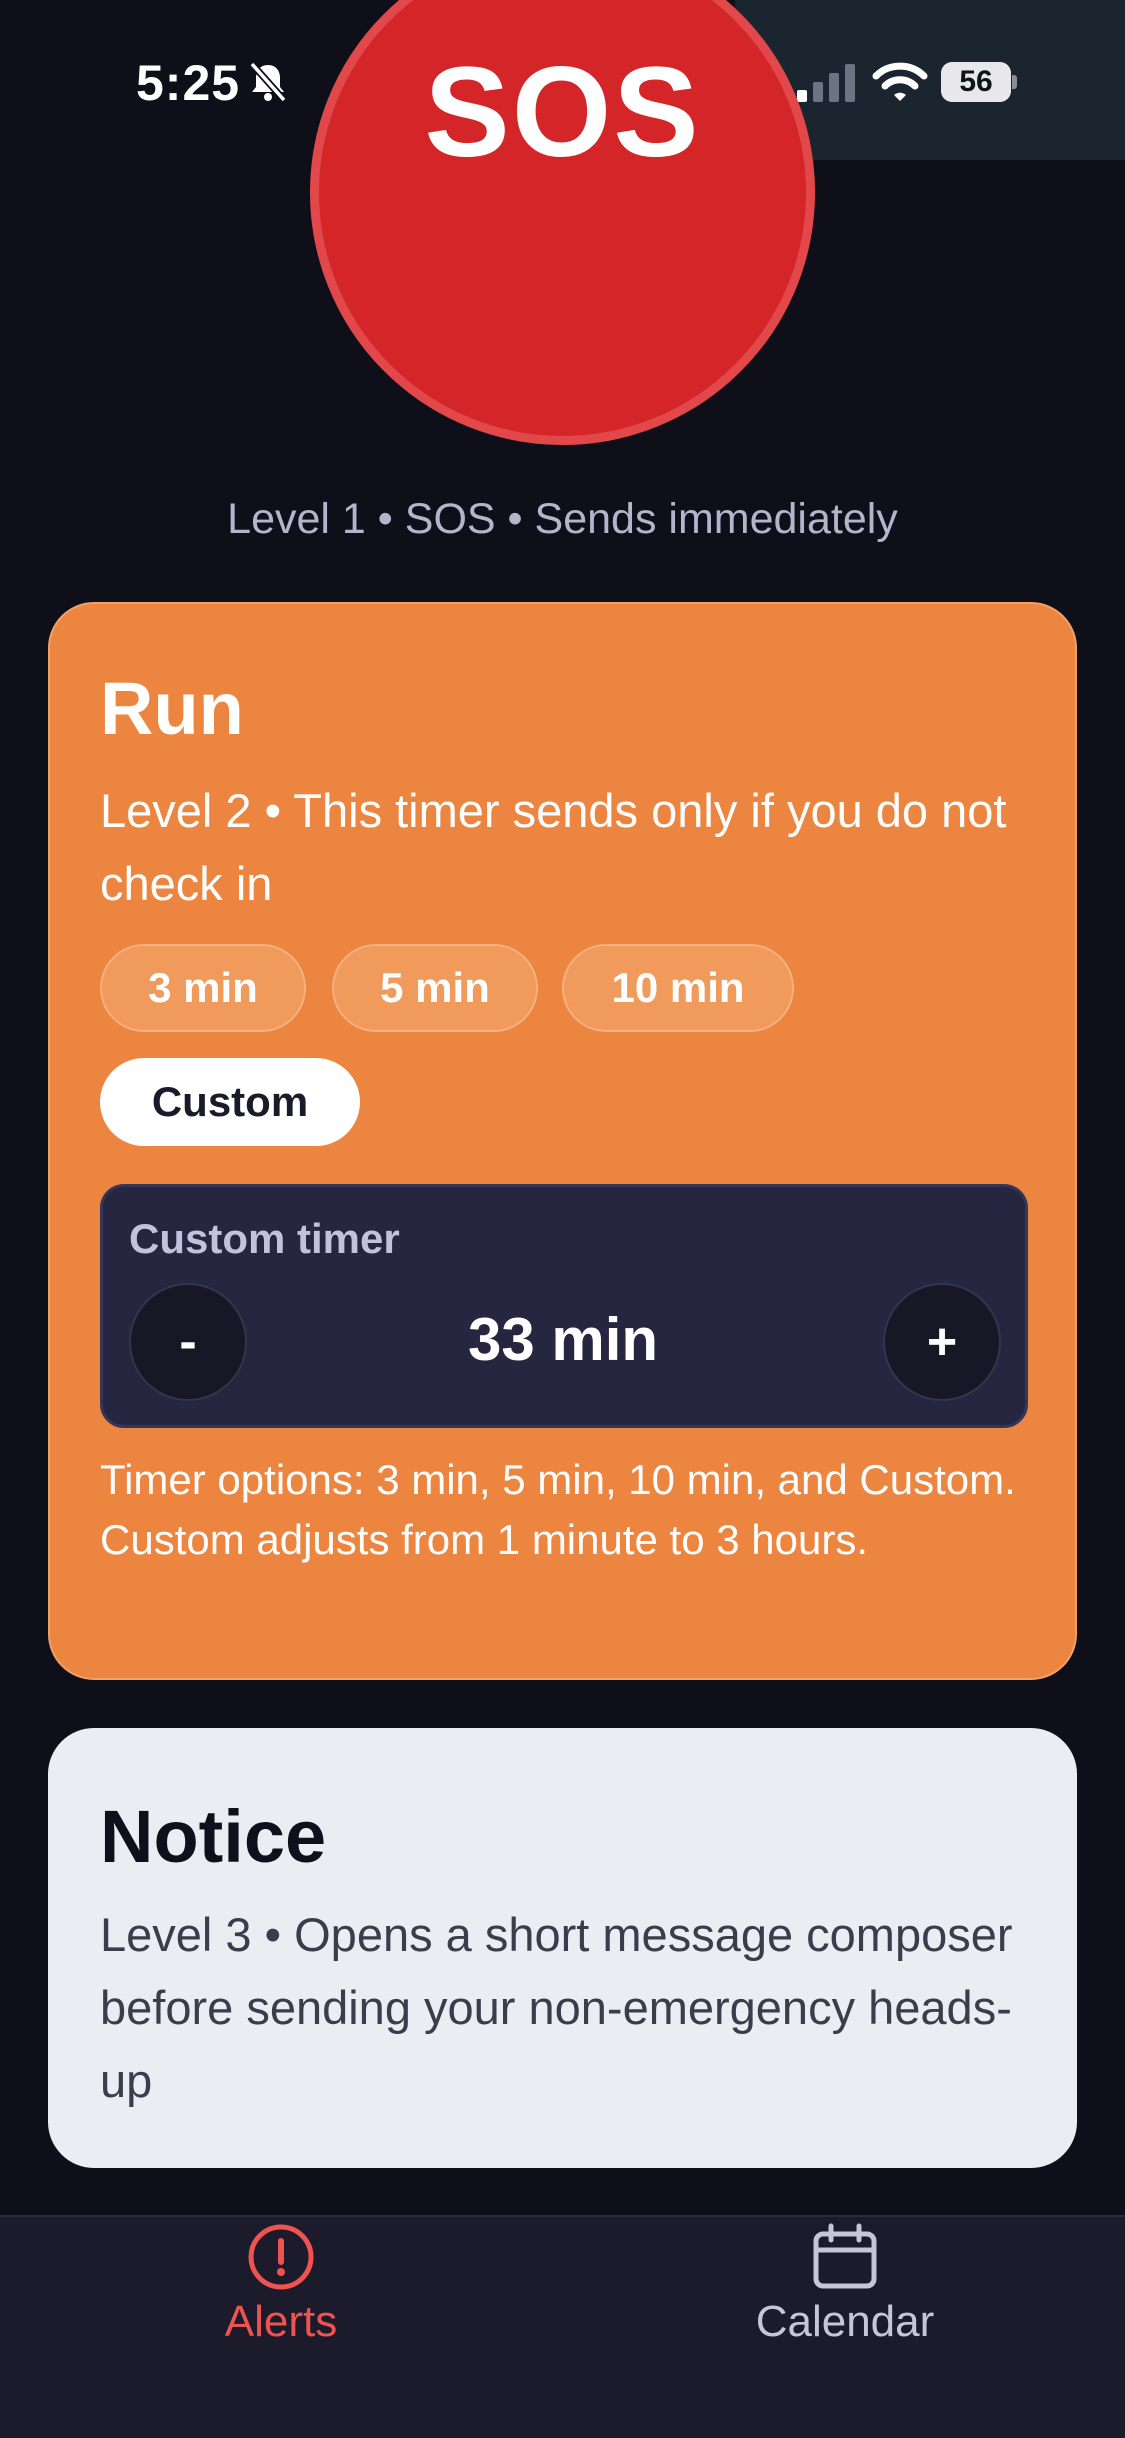  I want to click on sos-caption: Level 1 • SOS • Sends immediately, so click(562, 519).